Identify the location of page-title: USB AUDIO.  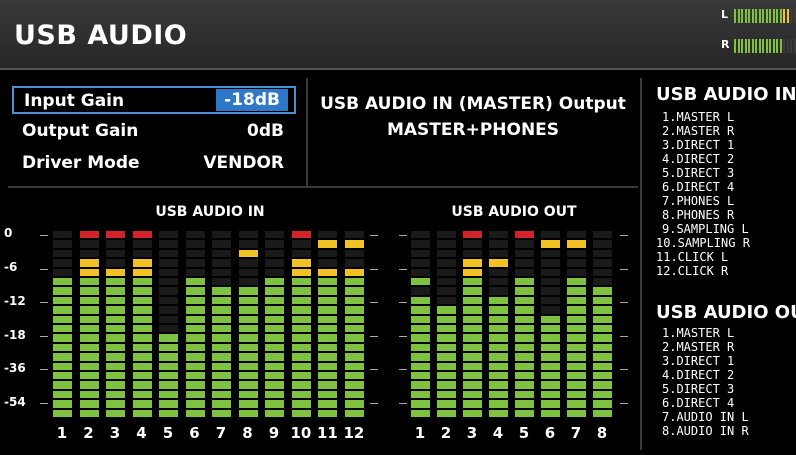
(101, 35).